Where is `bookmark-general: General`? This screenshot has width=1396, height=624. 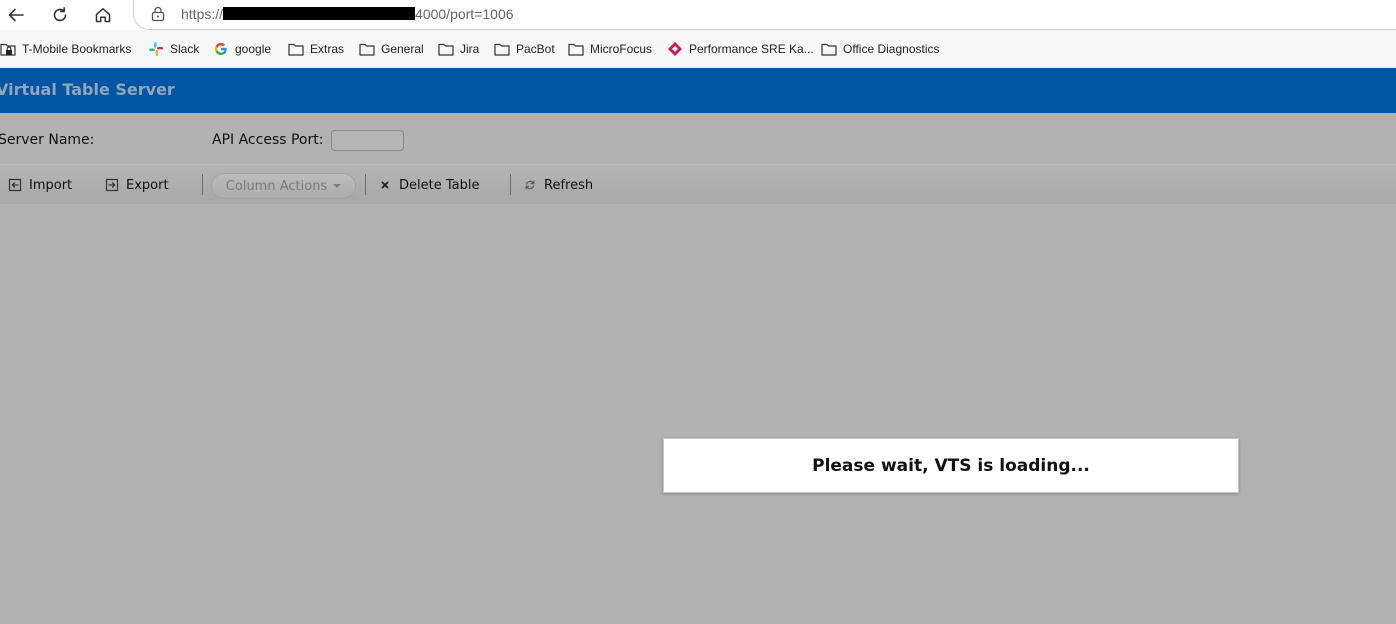
bookmark-general: General is located at coordinates (391, 49).